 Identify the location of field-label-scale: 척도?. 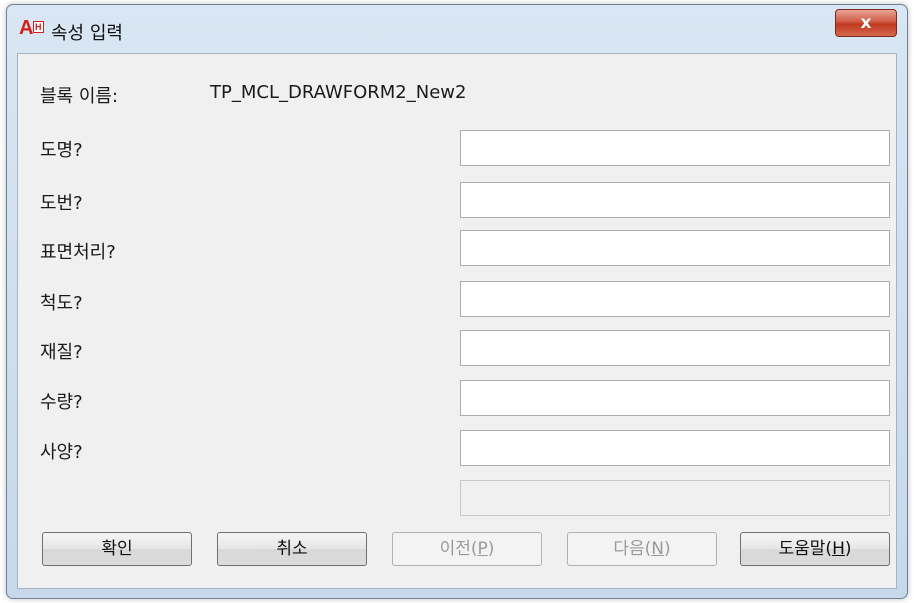
(61, 303).